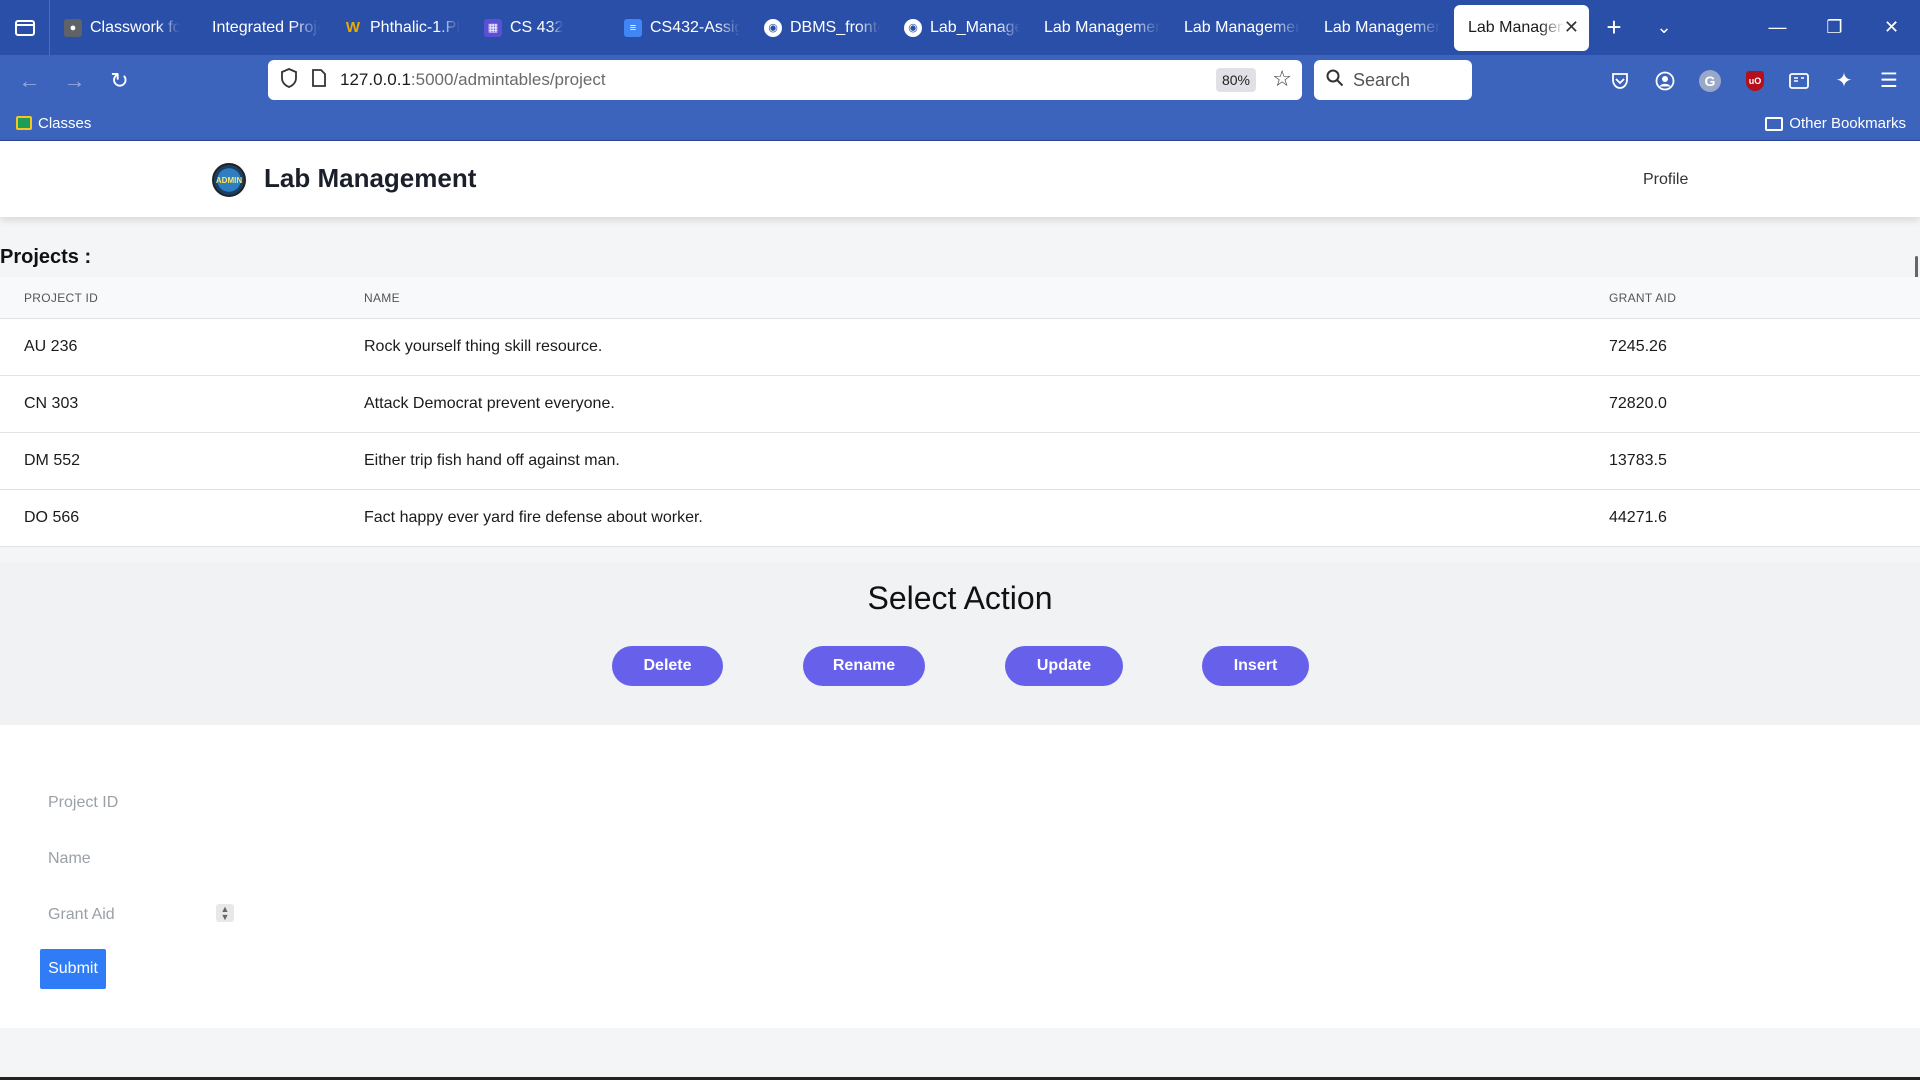  Describe the element at coordinates (1710, 80) in the screenshot. I see `grammarly-icon: G` at that location.